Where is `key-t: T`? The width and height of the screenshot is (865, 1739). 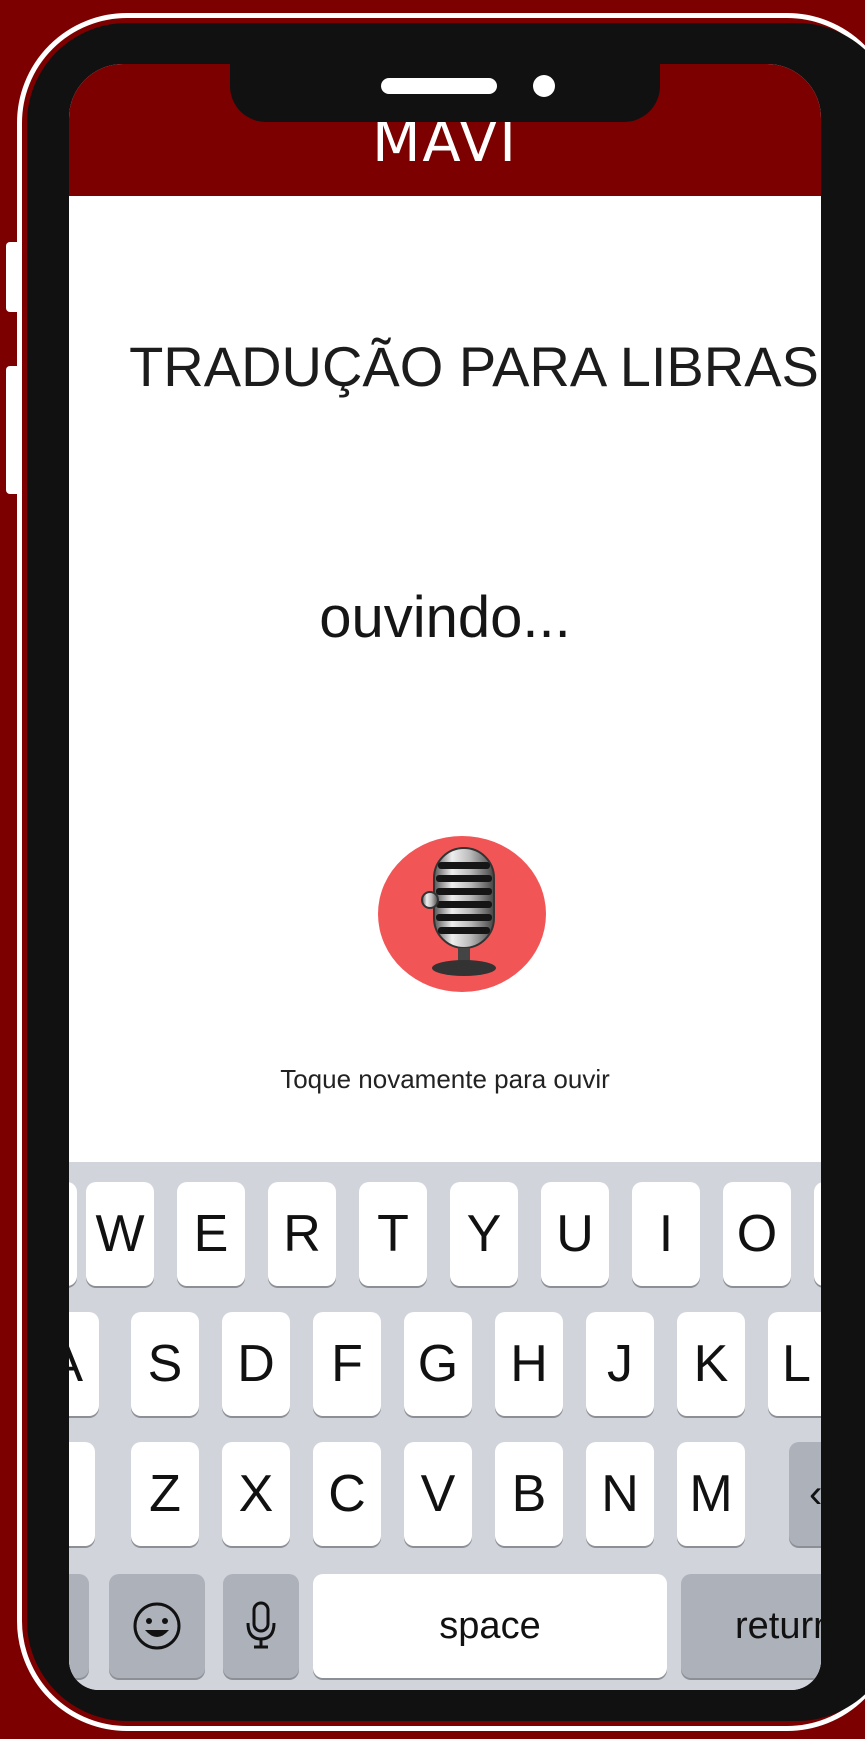
key-t: T is located at coordinates (393, 1234).